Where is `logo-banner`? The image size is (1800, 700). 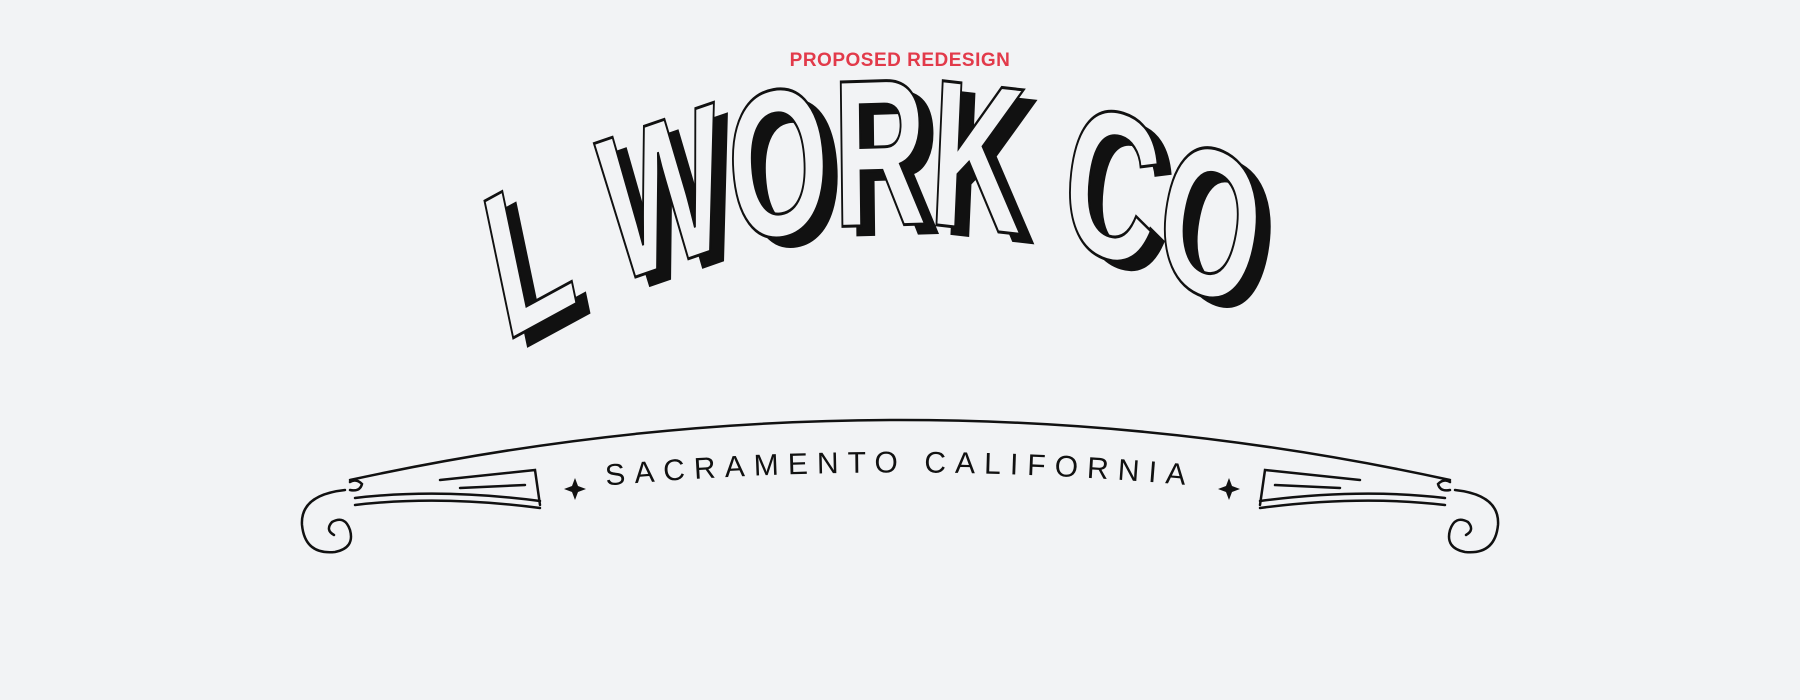 logo-banner is located at coordinates (900, 486).